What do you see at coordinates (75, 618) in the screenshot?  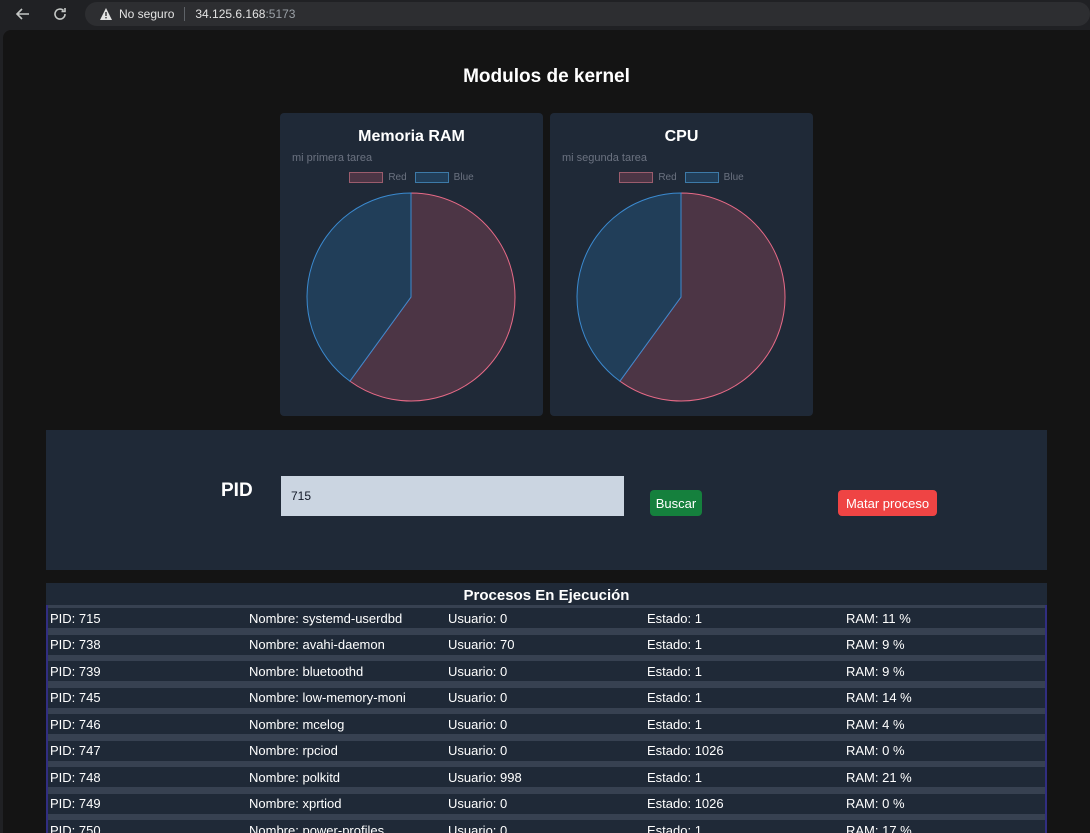 I see `cell-pid: PID: 715` at bounding box center [75, 618].